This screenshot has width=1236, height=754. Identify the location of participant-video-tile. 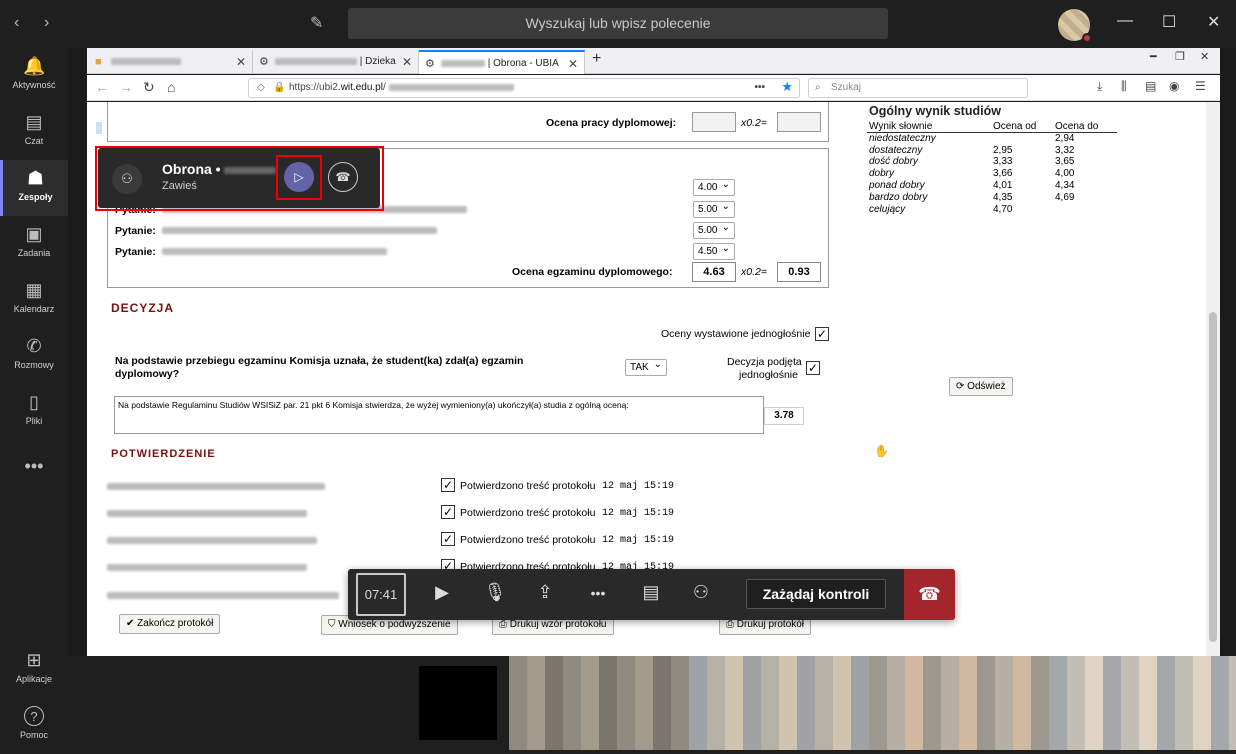
(959, 703).